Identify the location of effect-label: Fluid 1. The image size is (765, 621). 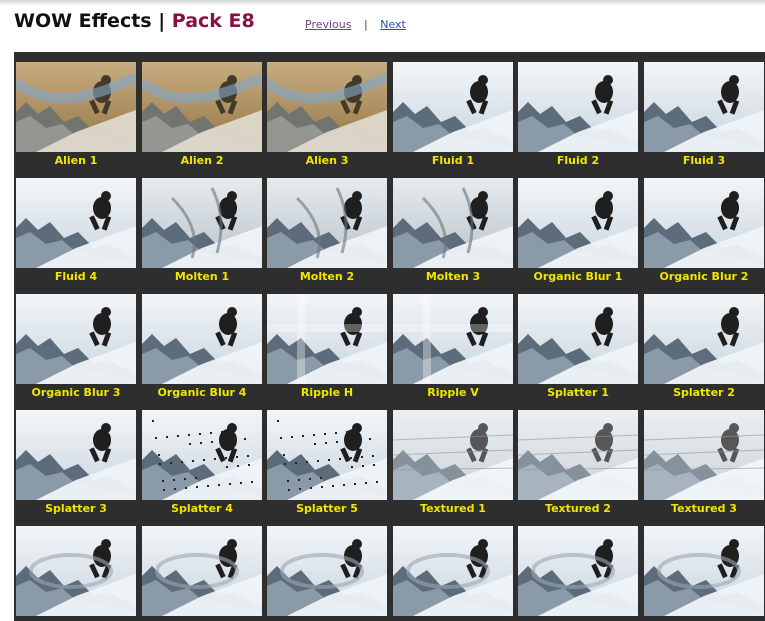
(453, 160).